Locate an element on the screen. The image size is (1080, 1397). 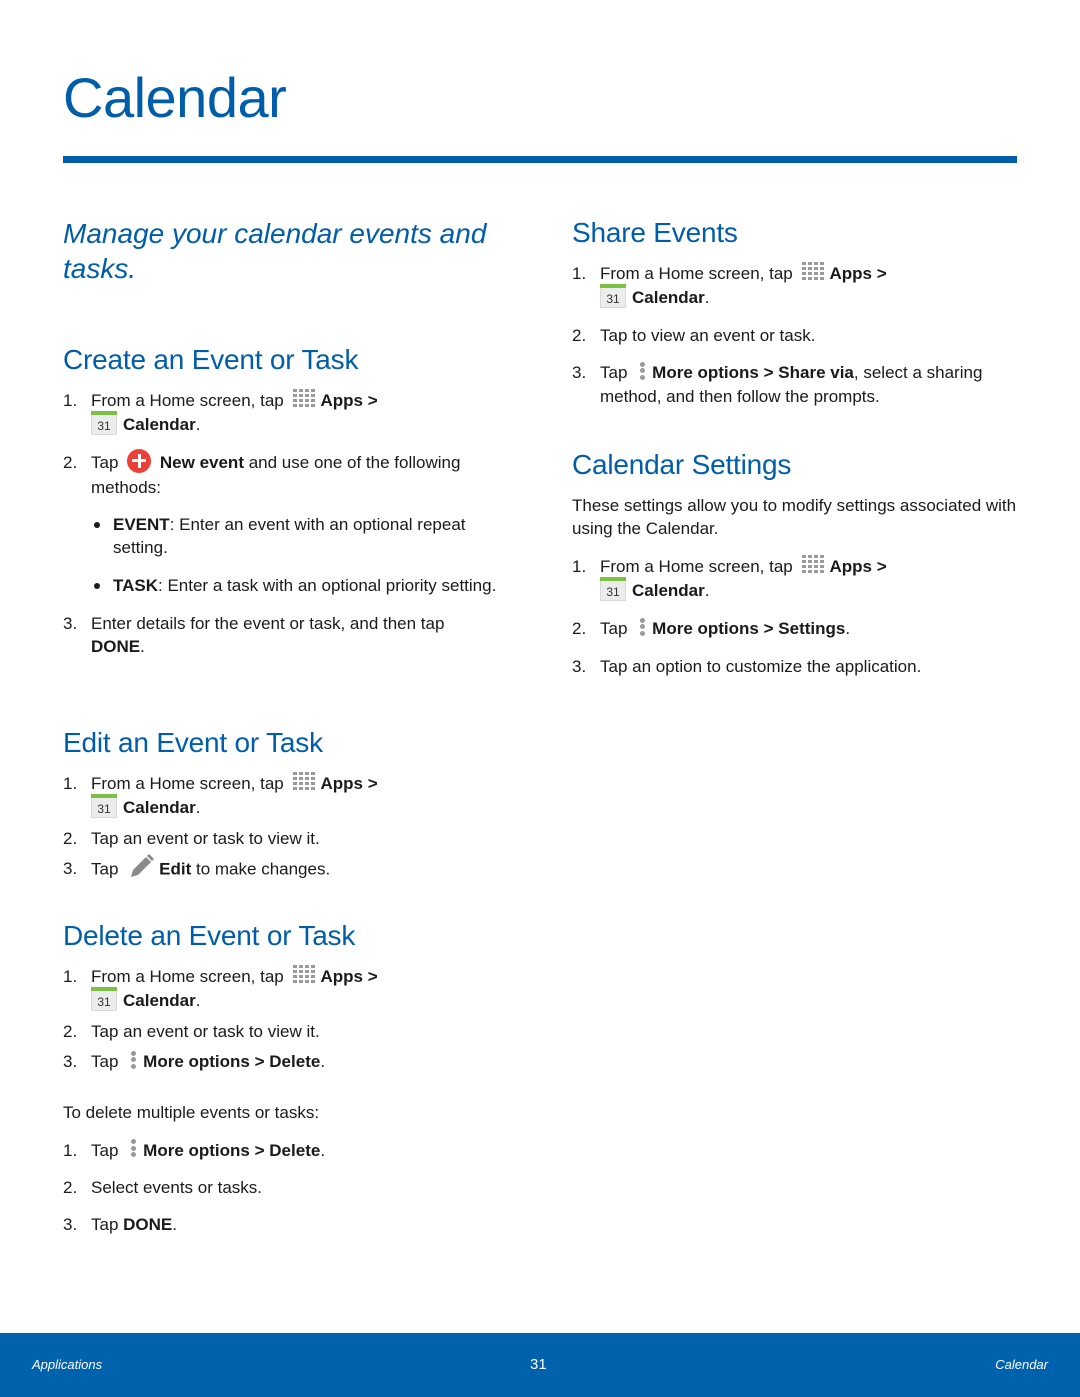
step-item: 3. Tap More options > Delete. is located at coordinates (288, 1062).